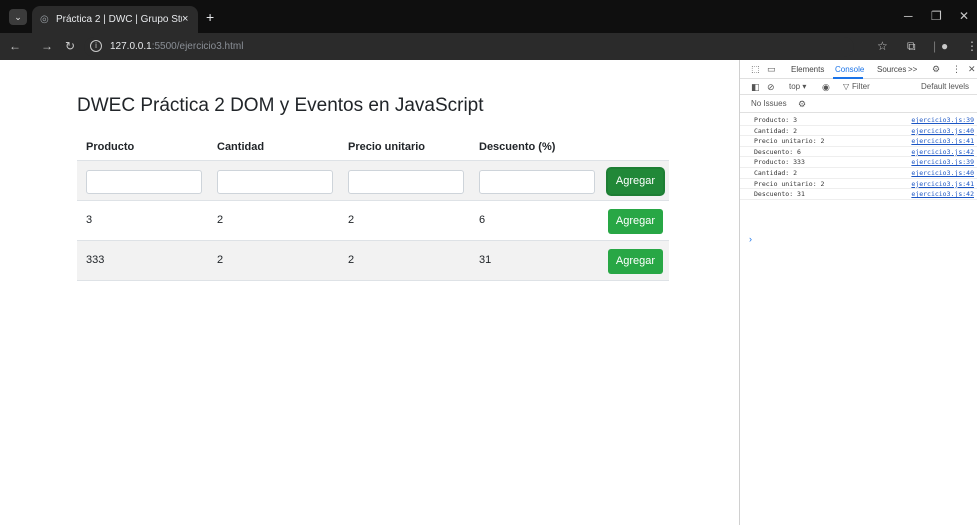 The image size is (977, 525). What do you see at coordinates (537, 182) in the screenshot?
I see `descuento-input` at bounding box center [537, 182].